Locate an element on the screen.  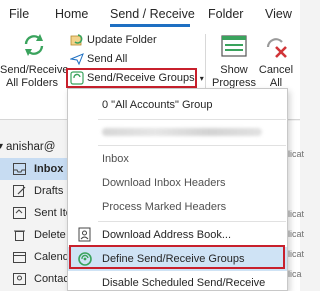
menu-item-label: Inbox is located at coordinates (115, 159).